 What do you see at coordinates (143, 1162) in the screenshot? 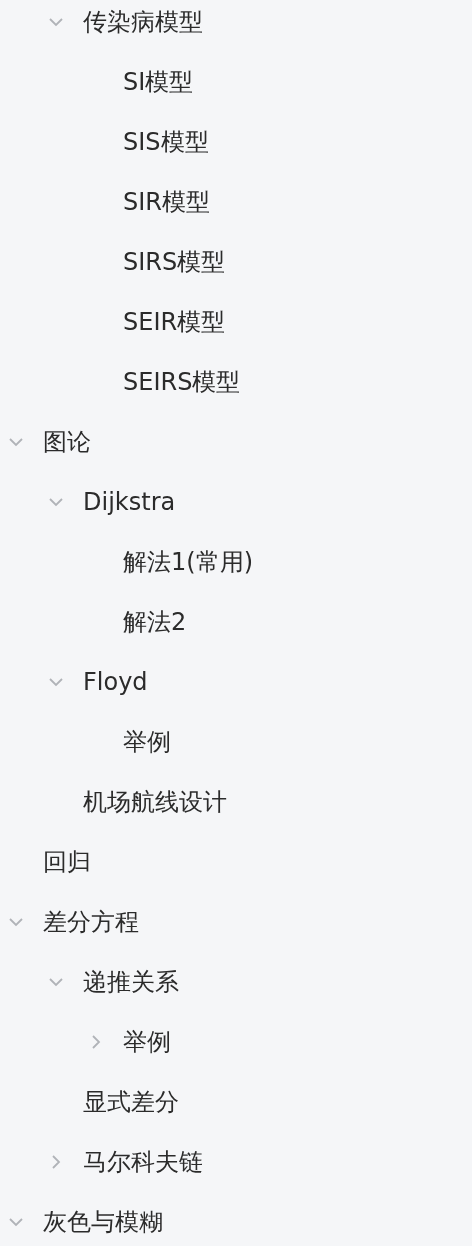
I see `outline-item: 马尔科夫链` at bounding box center [143, 1162].